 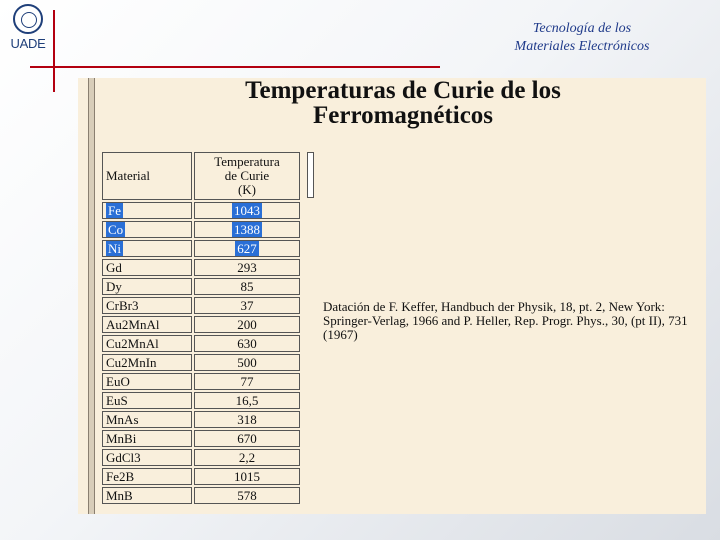 I want to click on logo-text: UADE, so click(x=28, y=43).